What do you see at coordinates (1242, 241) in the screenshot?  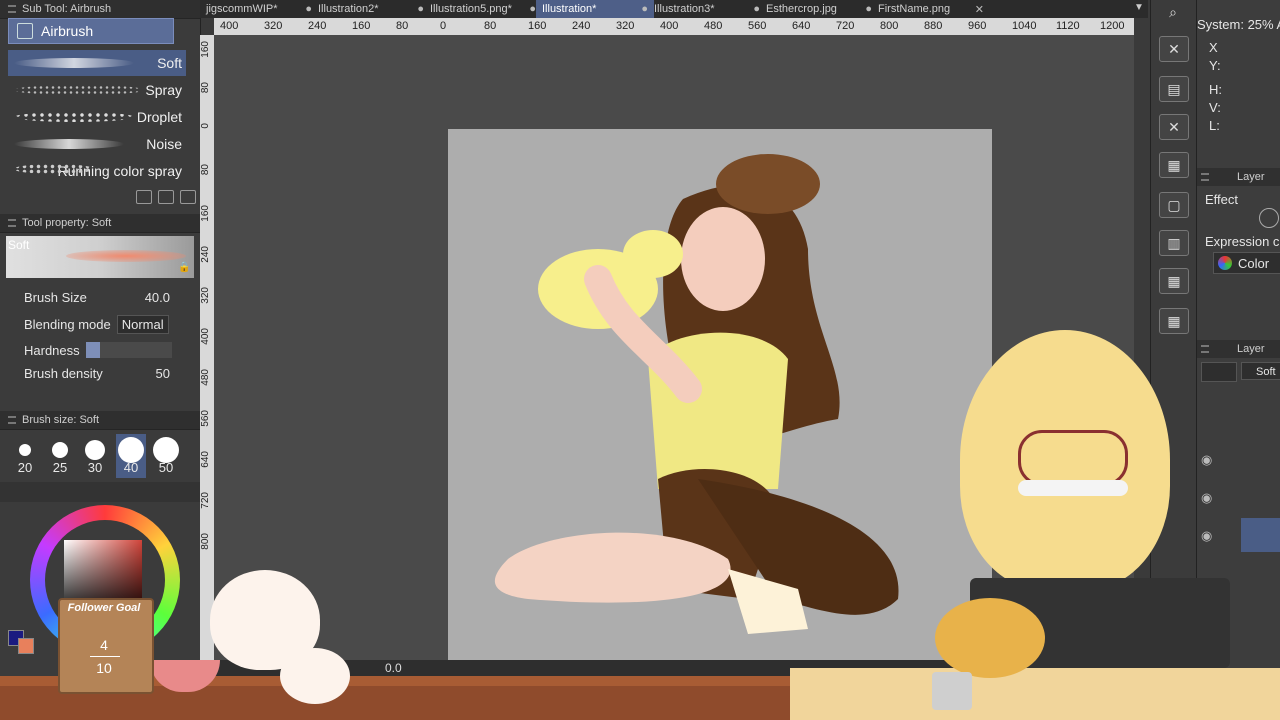 I see `expression-label: Expression c` at bounding box center [1242, 241].